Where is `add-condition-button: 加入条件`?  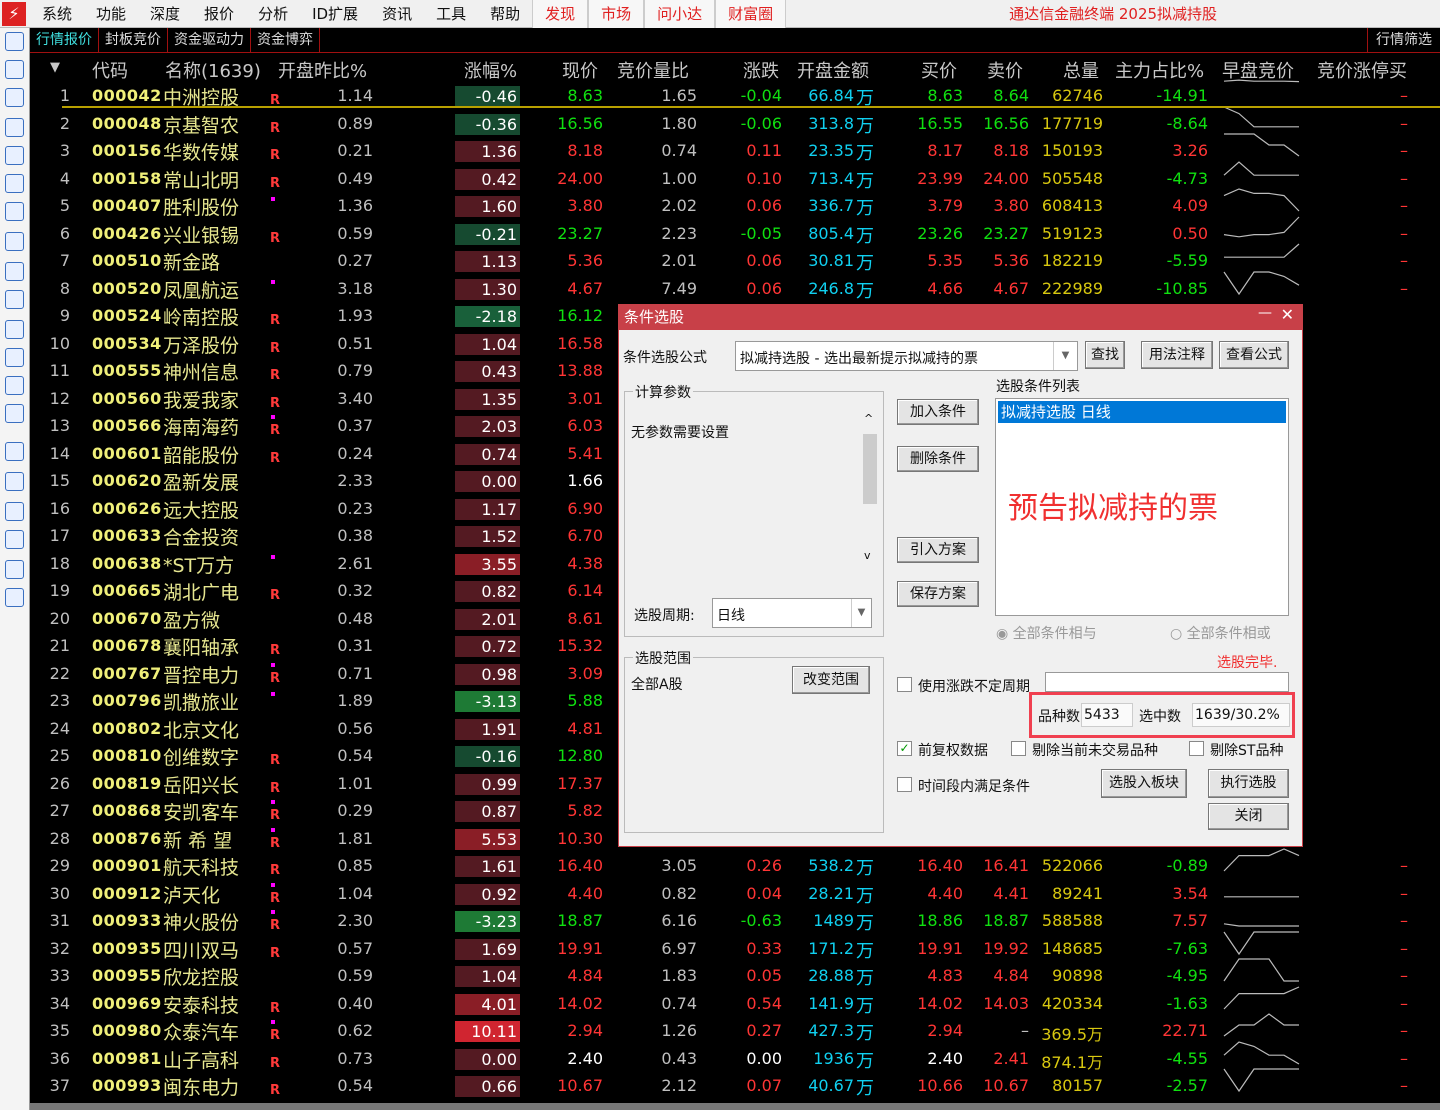
add-condition-button: 加入条件 is located at coordinates (938, 412).